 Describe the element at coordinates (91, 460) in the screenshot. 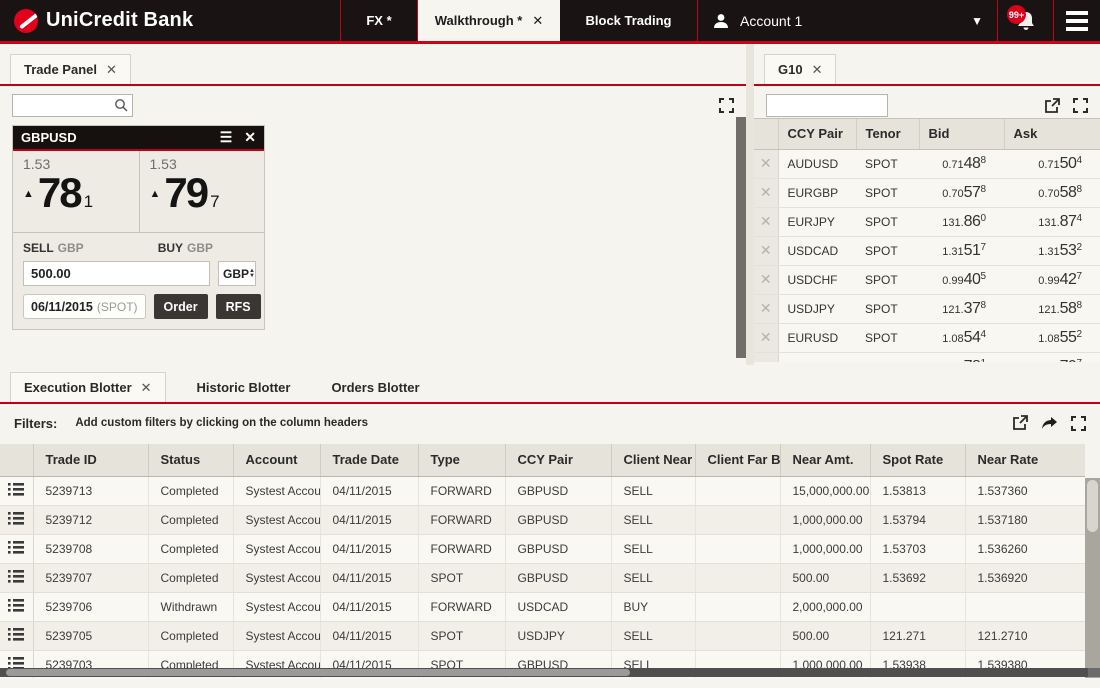

I see `blotter-column-header: Trade ID` at that location.